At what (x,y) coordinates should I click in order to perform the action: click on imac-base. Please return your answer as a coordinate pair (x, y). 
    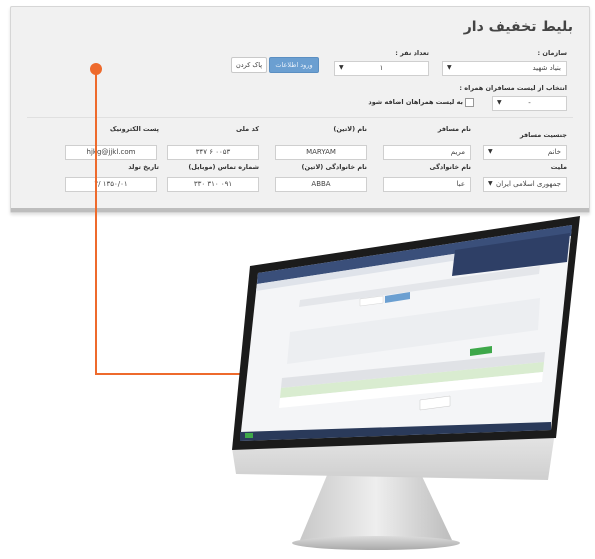
    Looking at the image, I should click on (376, 543).